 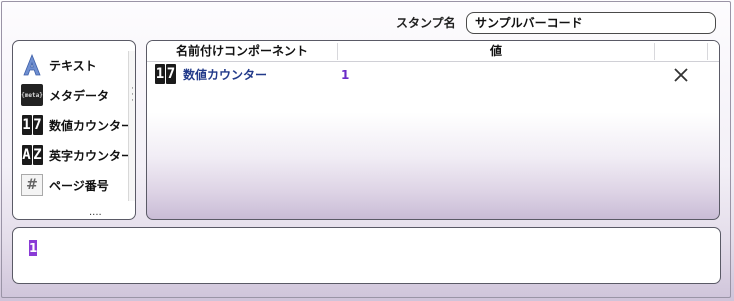 I want to click on palette-item-label: ページ番号, so click(x=79, y=185).